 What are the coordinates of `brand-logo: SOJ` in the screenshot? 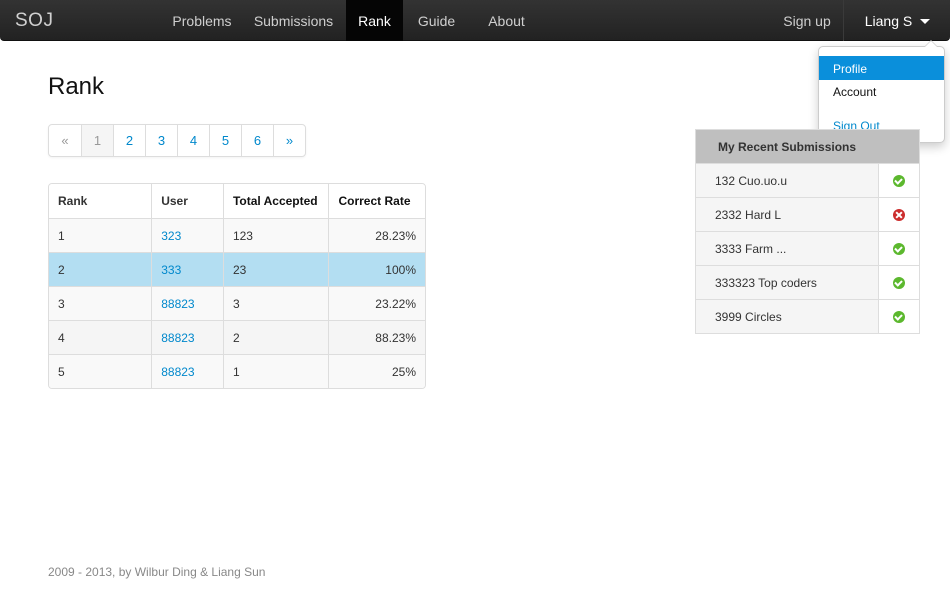 It's located at (34, 21).